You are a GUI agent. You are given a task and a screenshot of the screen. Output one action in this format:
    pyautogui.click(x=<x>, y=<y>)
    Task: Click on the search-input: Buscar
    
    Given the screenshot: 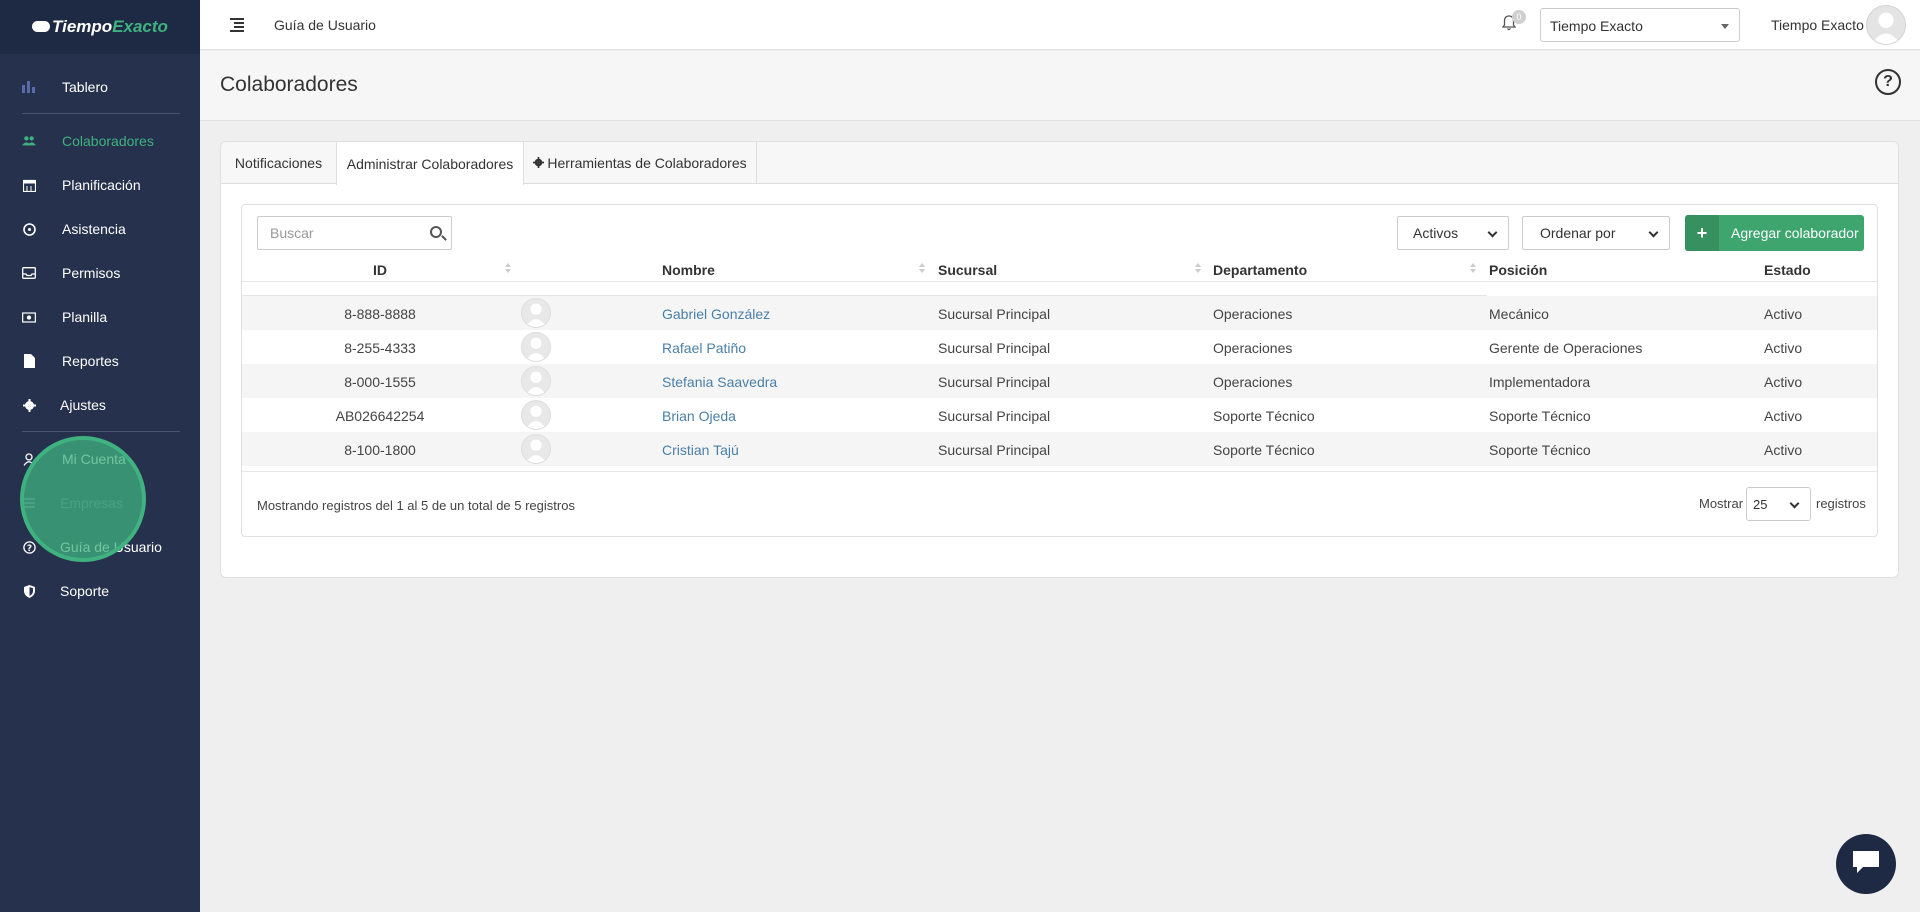 What is the action you would take?
    pyautogui.click(x=354, y=233)
    